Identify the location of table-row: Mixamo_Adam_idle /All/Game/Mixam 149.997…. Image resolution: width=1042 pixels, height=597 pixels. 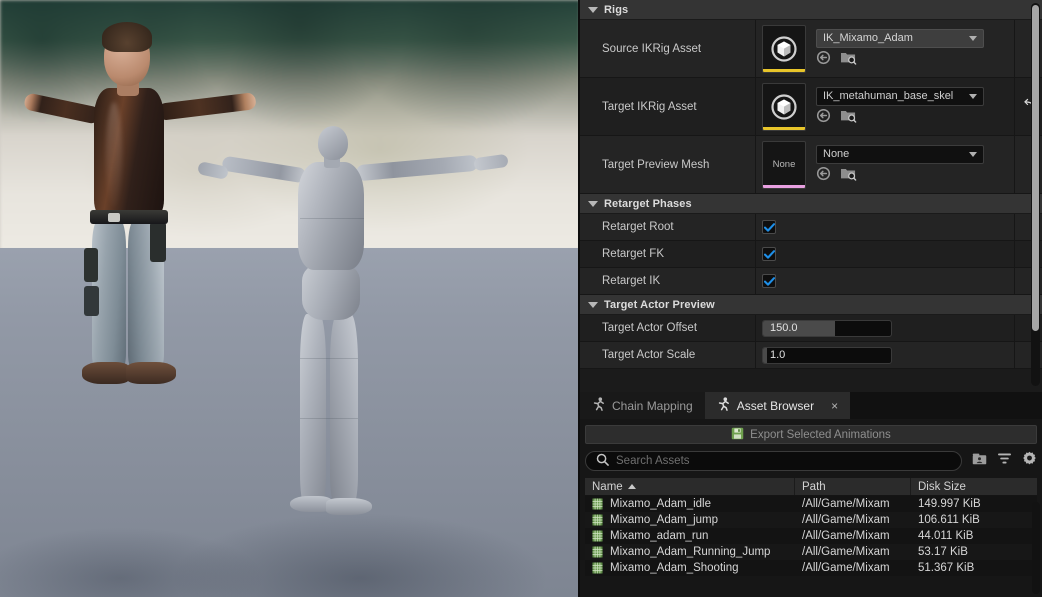
(811, 504).